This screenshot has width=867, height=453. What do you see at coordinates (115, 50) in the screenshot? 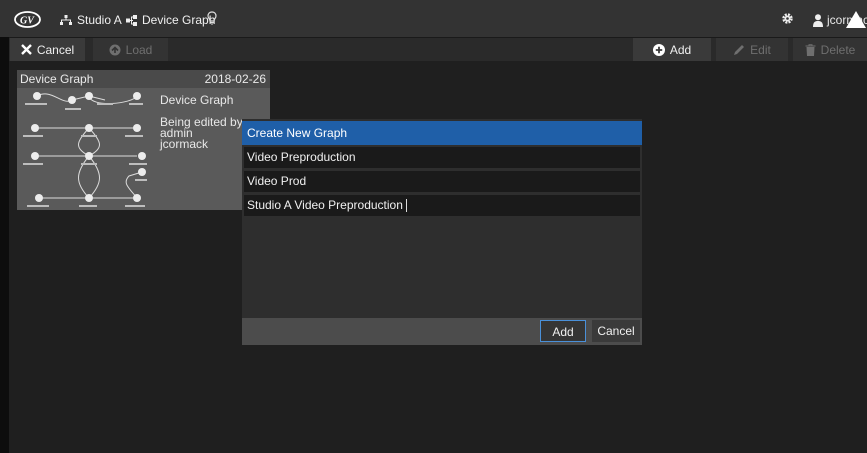
I see `load-icon` at bounding box center [115, 50].